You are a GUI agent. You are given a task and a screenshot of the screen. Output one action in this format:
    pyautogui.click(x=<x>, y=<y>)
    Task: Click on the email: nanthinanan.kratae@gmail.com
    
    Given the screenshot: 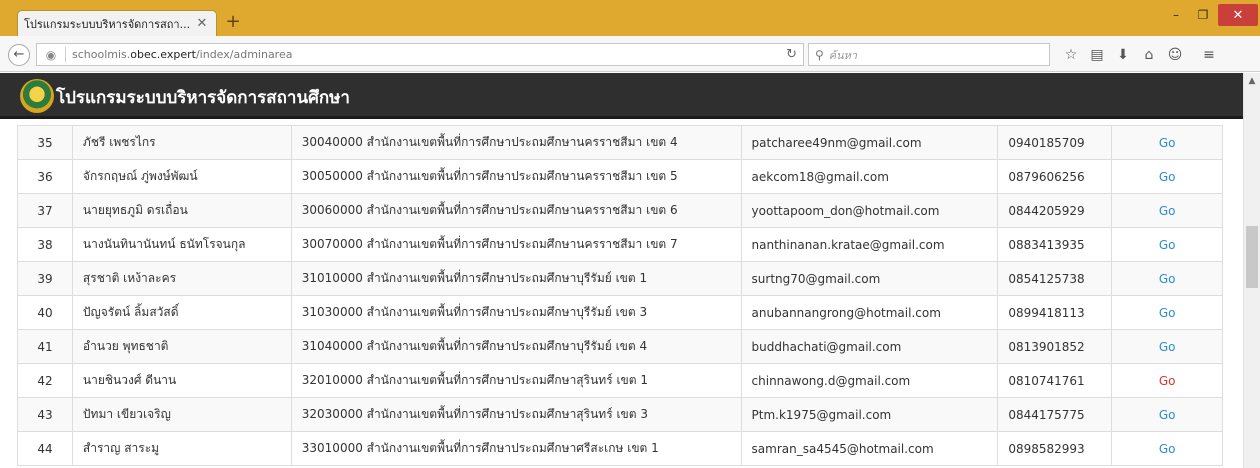 What is the action you would take?
    pyautogui.click(x=869, y=244)
    